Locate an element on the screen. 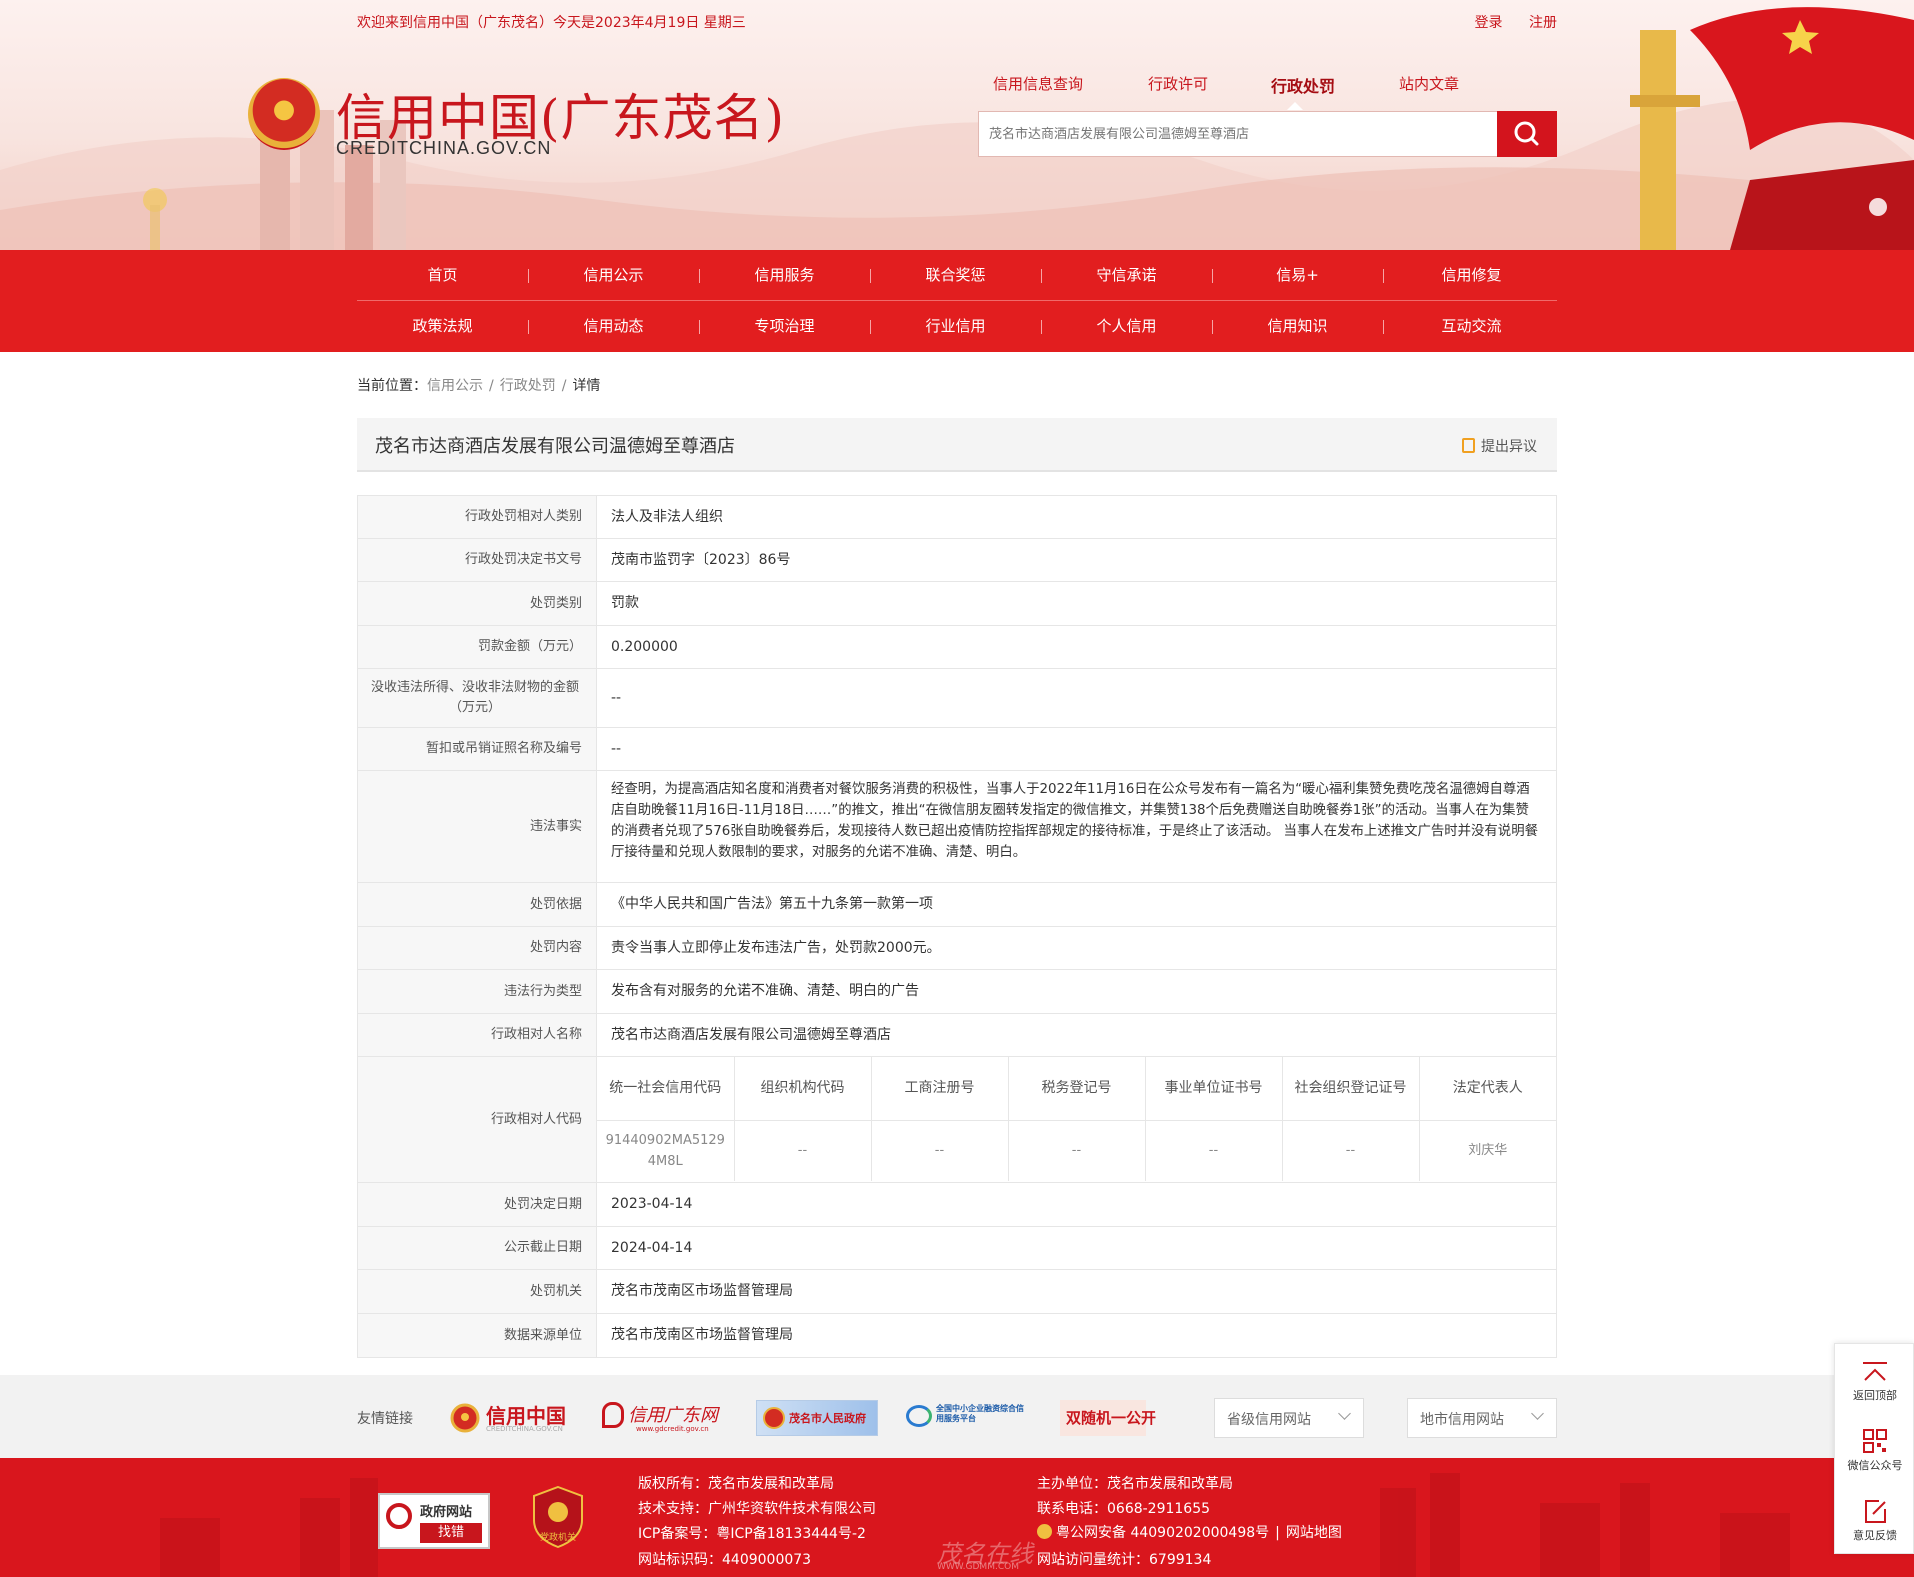  wechat-account-button: 微信公众号 is located at coordinates (1874, 1448).